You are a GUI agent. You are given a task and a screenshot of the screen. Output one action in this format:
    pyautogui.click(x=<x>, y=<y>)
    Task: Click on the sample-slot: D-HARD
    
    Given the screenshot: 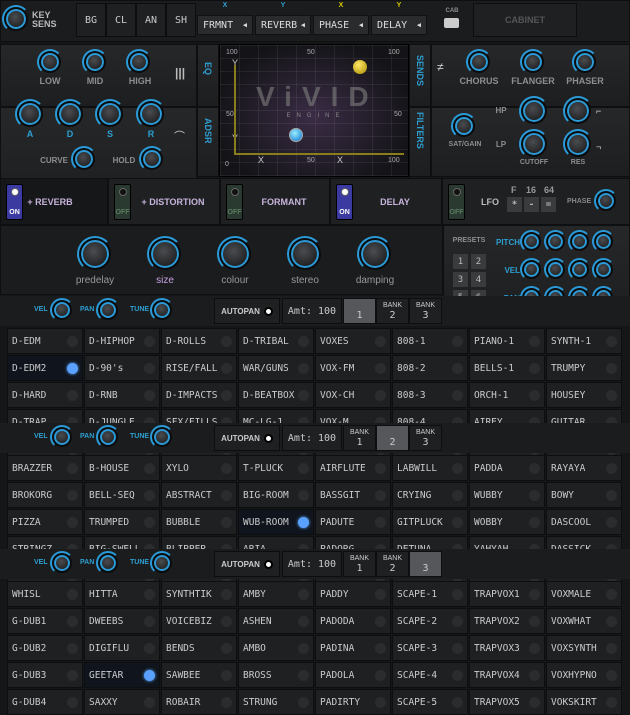 What is the action you would take?
    pyautogui.click(x=45, y=395)
    